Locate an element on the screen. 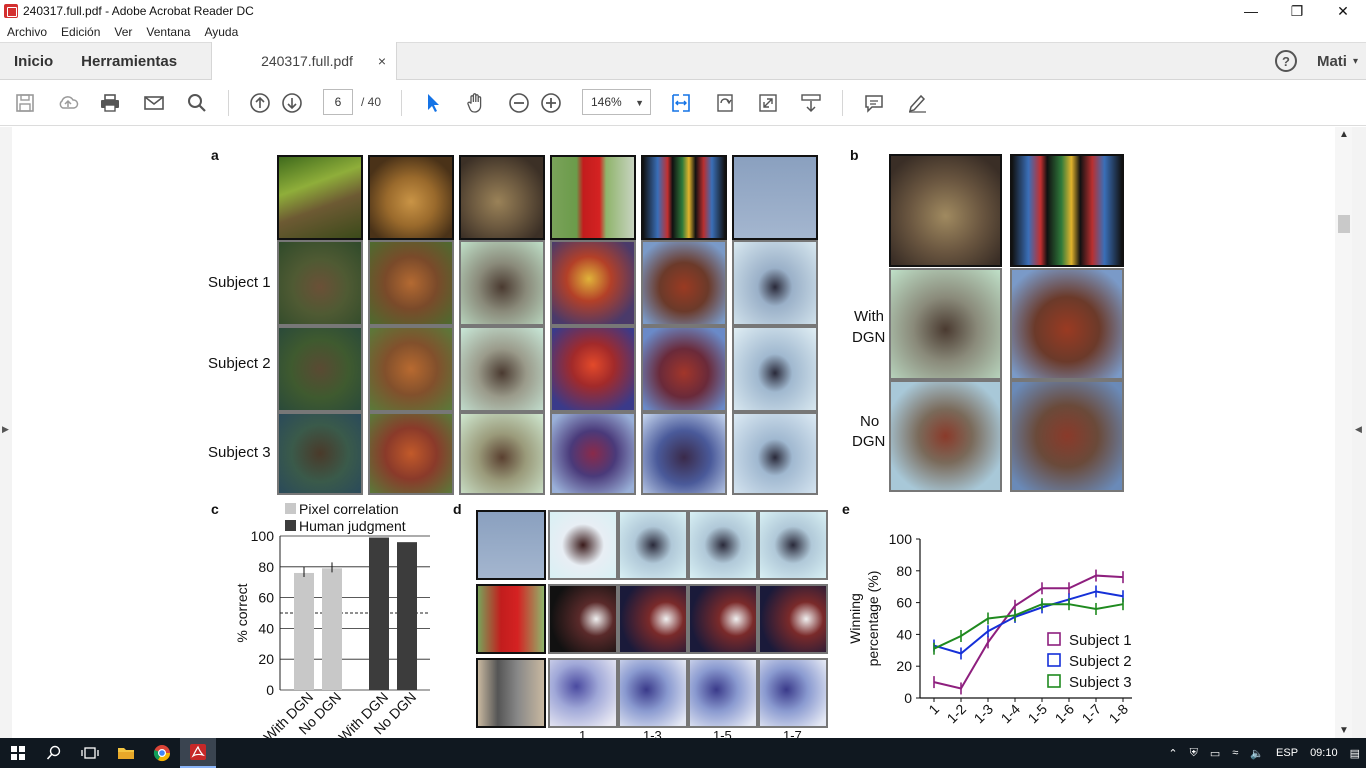 This screenshot has height=768, width=1366. notifications-icon: ▤ is located at coordinates (1355, 753).